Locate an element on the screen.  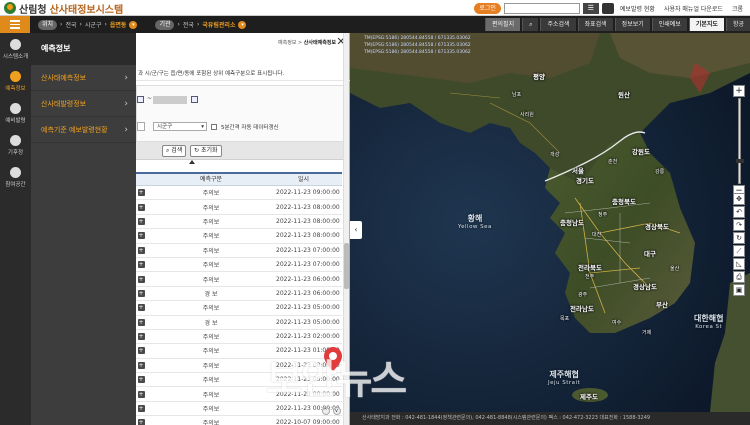
table-row: + 경 보 2022-11-23 05:00:00 is located at coordinates (239, 323).